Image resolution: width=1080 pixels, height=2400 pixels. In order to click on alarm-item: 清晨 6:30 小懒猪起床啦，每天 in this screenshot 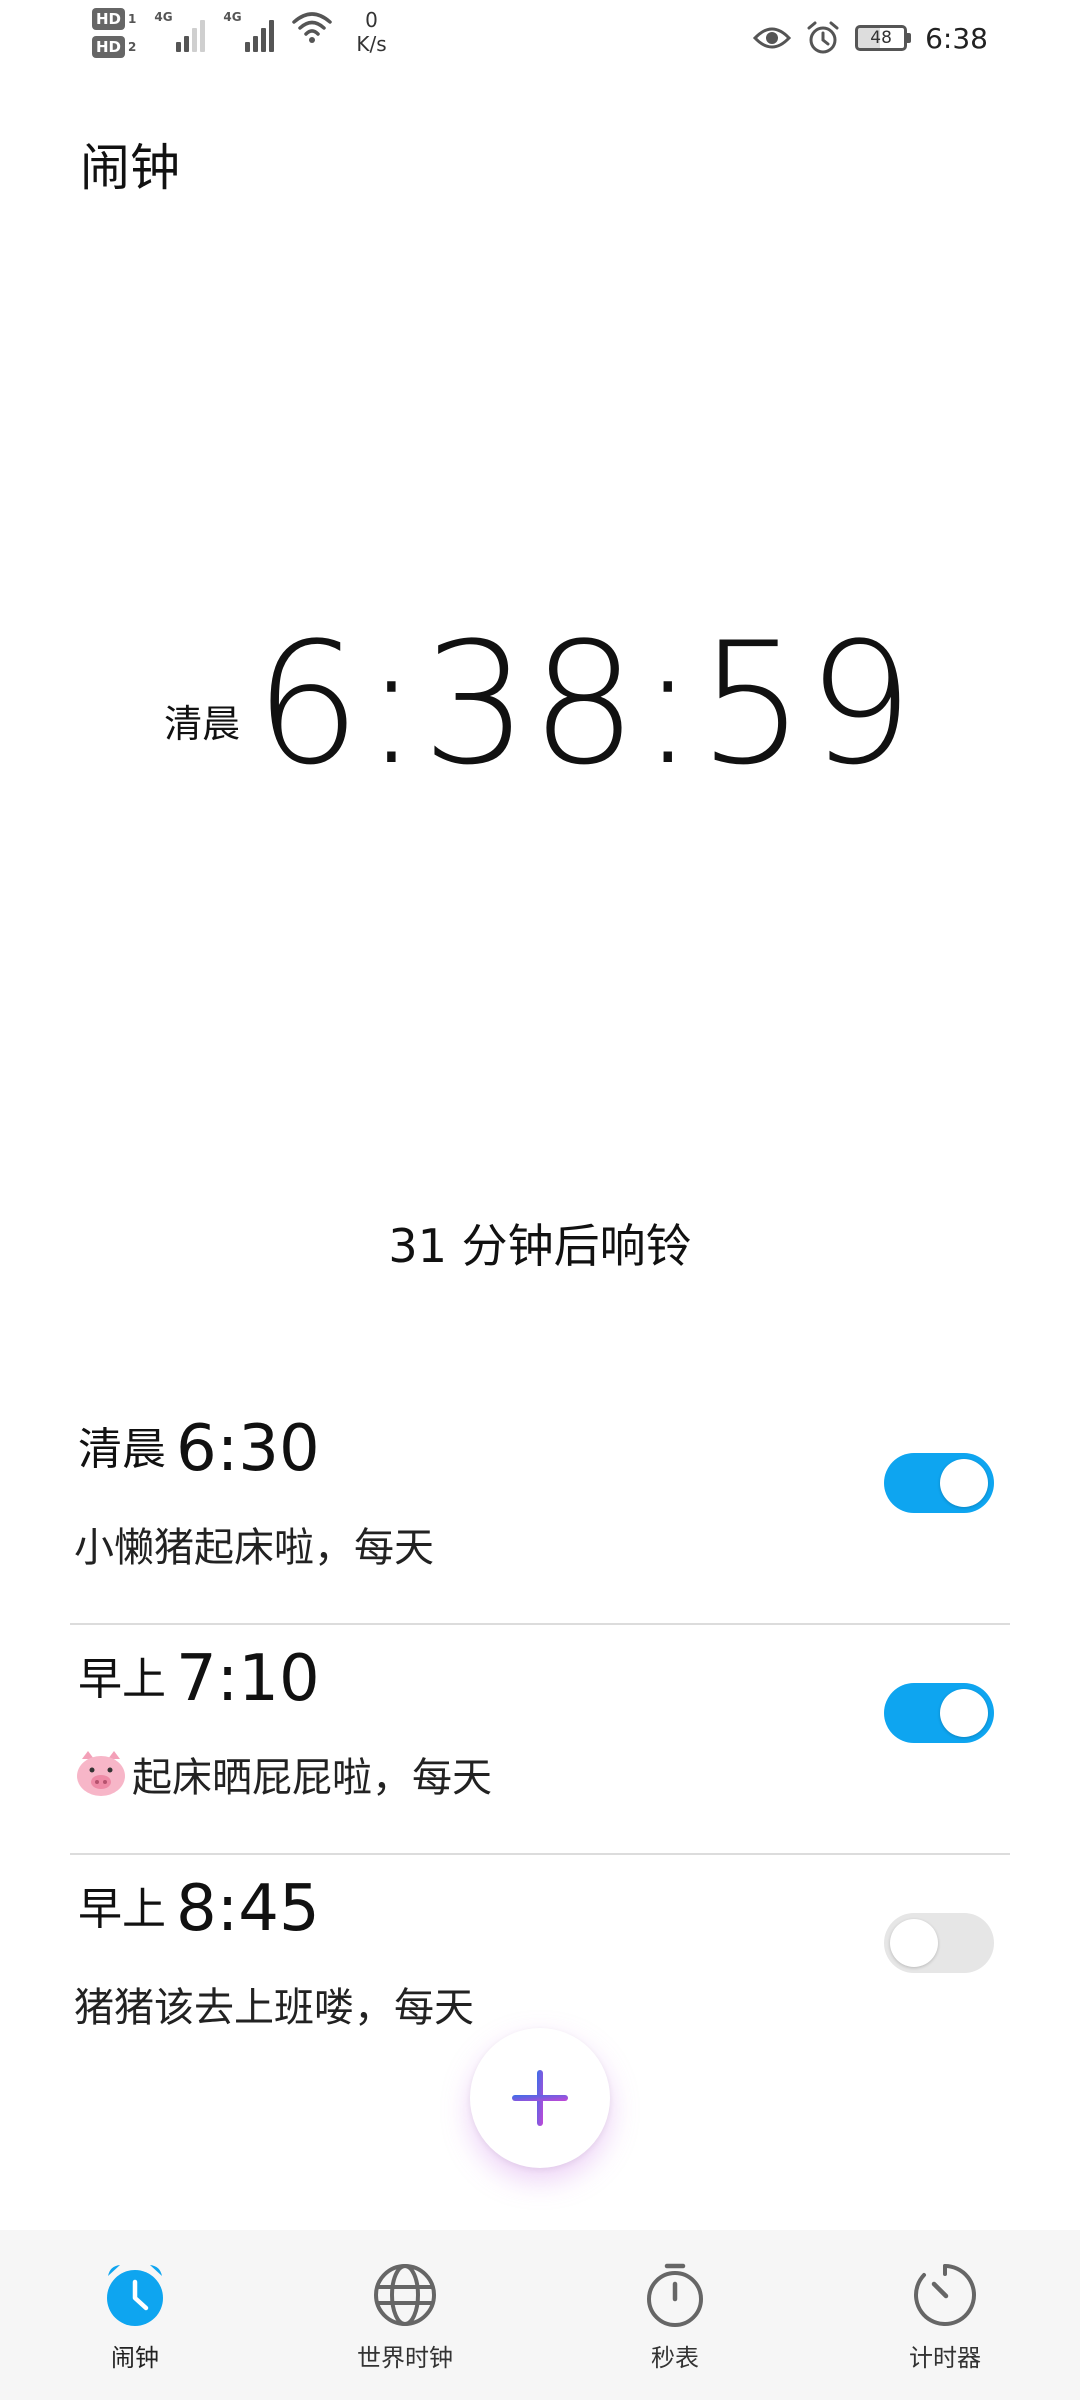, I will do `click(540, 1510)`.